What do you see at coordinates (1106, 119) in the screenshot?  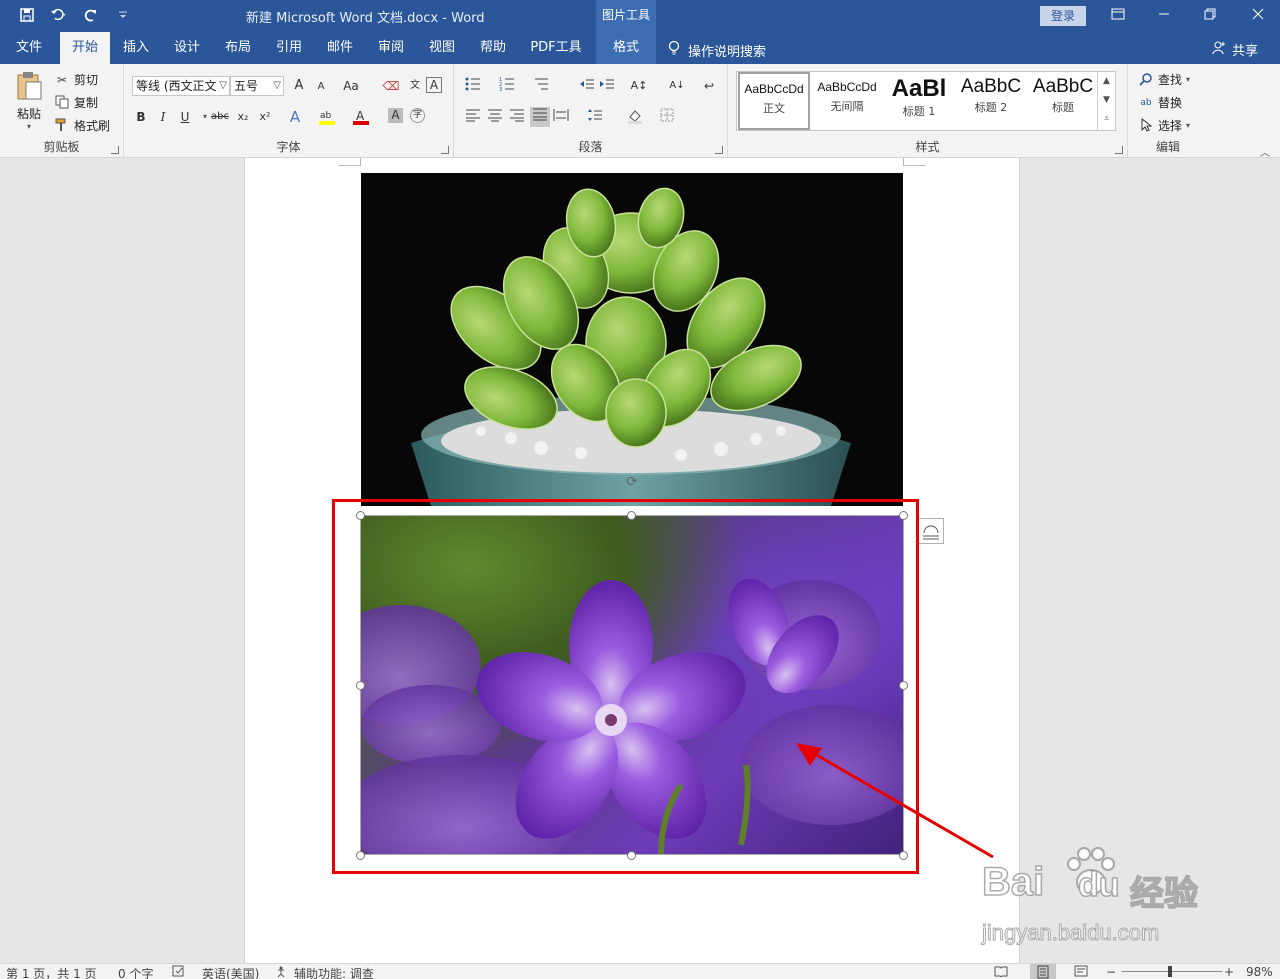 I see `more-styles-icon: ⩡` at bounding box center [1106, 119].